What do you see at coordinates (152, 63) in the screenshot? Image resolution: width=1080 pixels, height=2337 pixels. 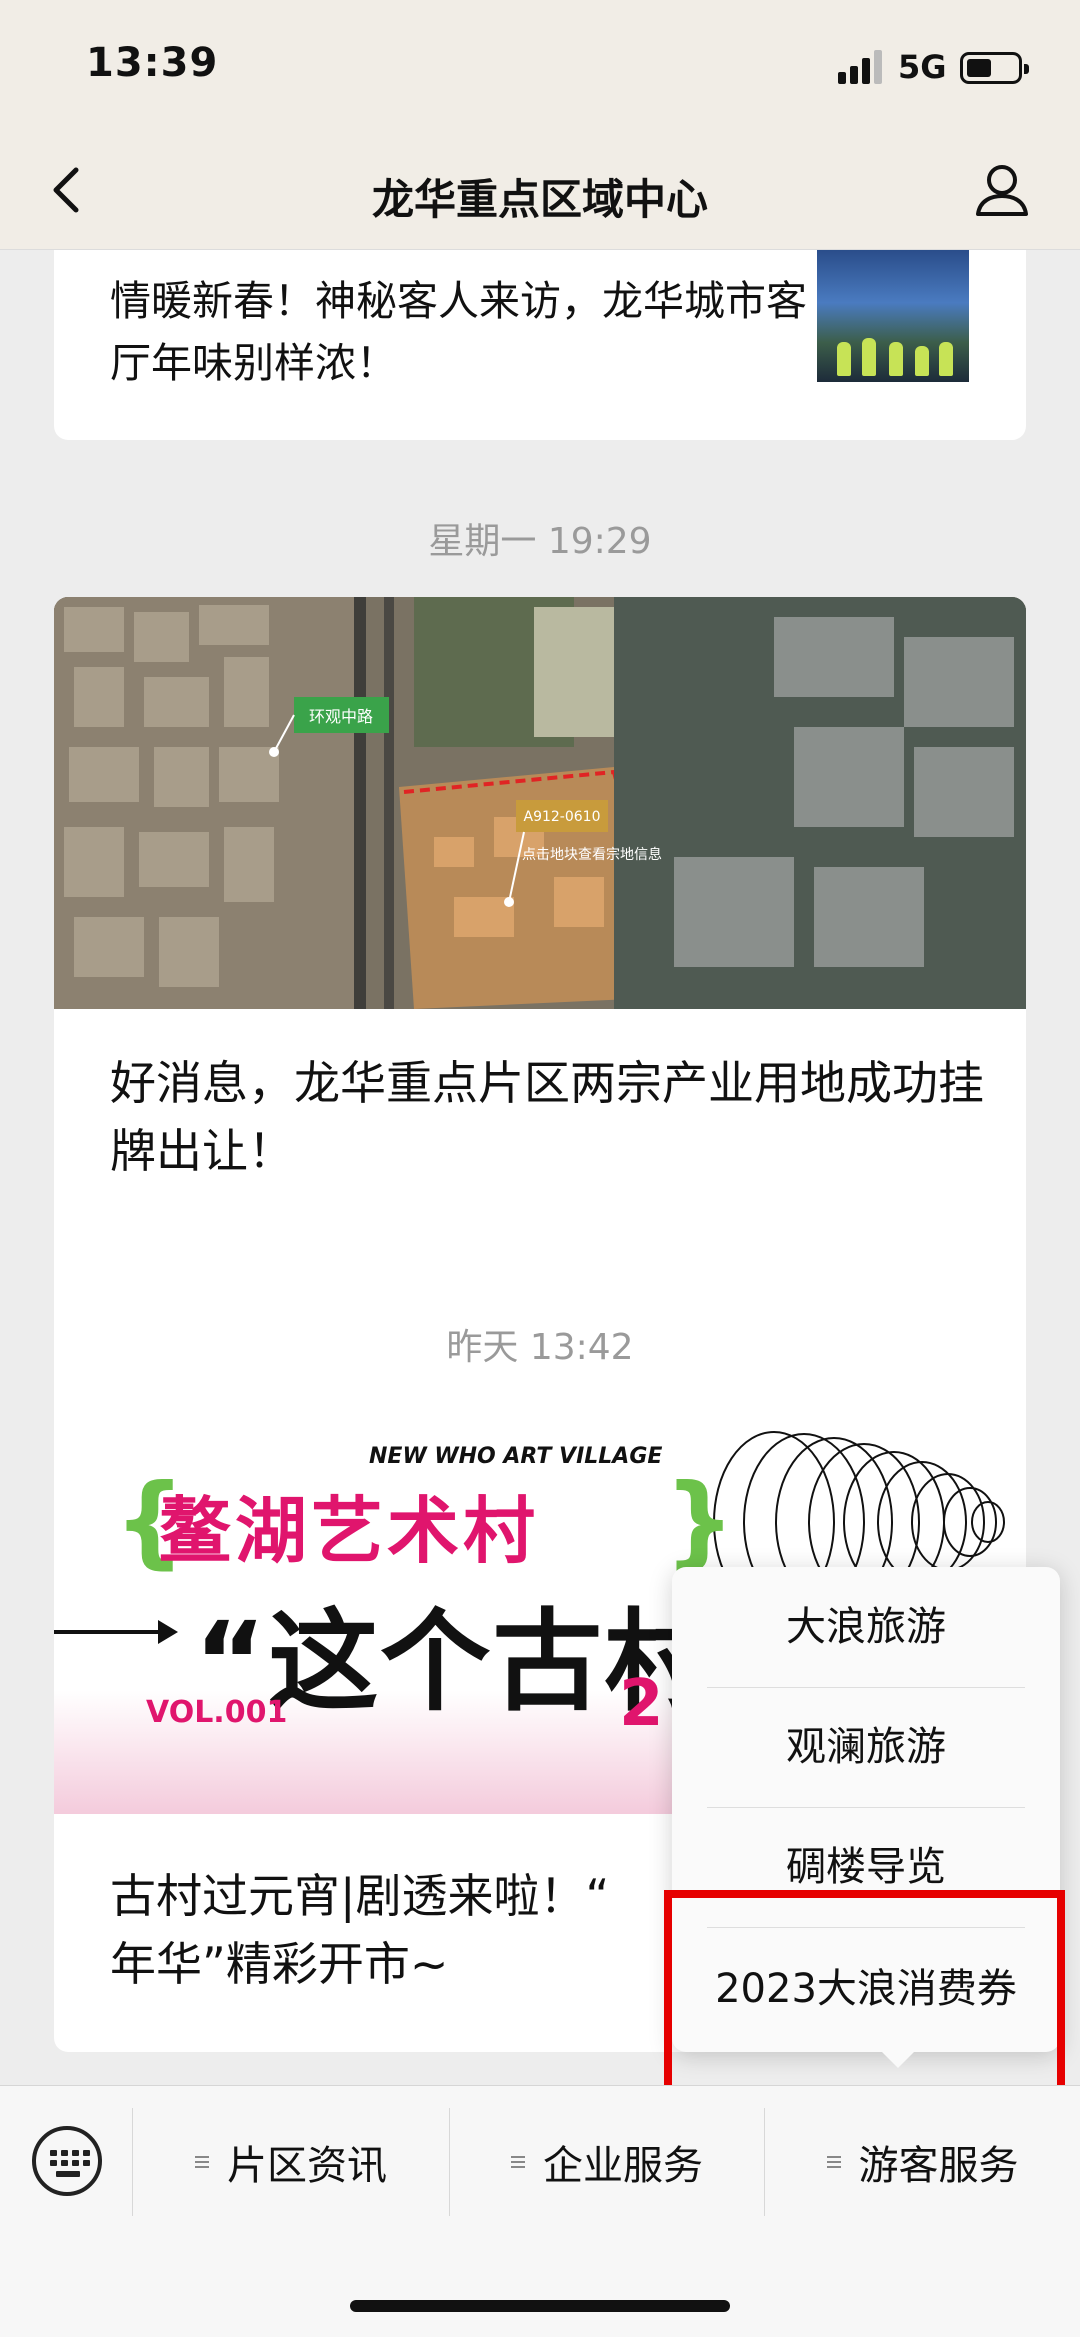 I see `status-time: 13:39` at bounding box center [152, 63].